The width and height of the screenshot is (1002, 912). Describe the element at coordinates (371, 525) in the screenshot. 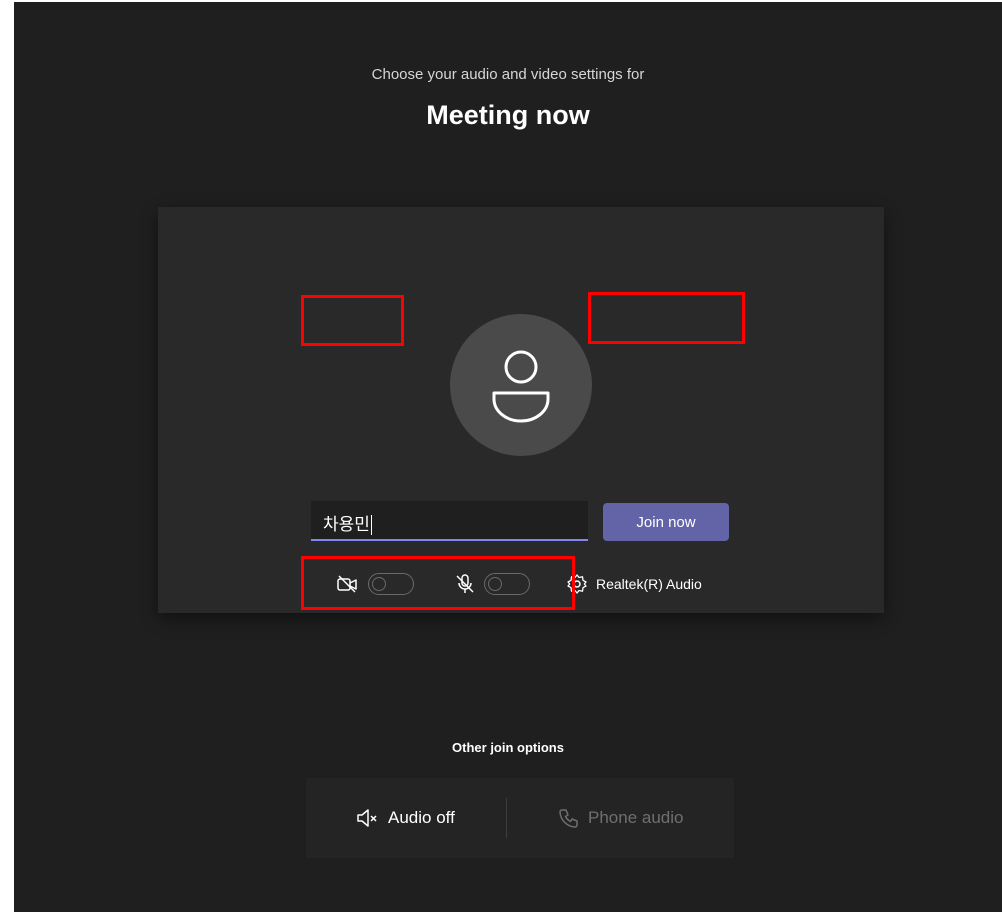

I see `text-caret` at that location.